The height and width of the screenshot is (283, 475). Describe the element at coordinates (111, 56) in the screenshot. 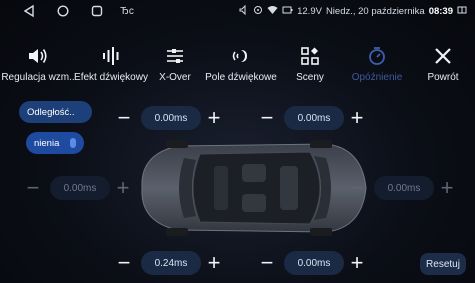

I see `equalizer-icon` at that location.